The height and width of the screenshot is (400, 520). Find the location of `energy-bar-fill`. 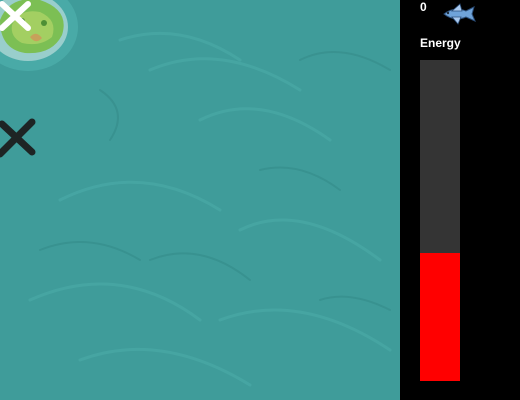

energy-bar-fill is located at coordinates (440, 316).